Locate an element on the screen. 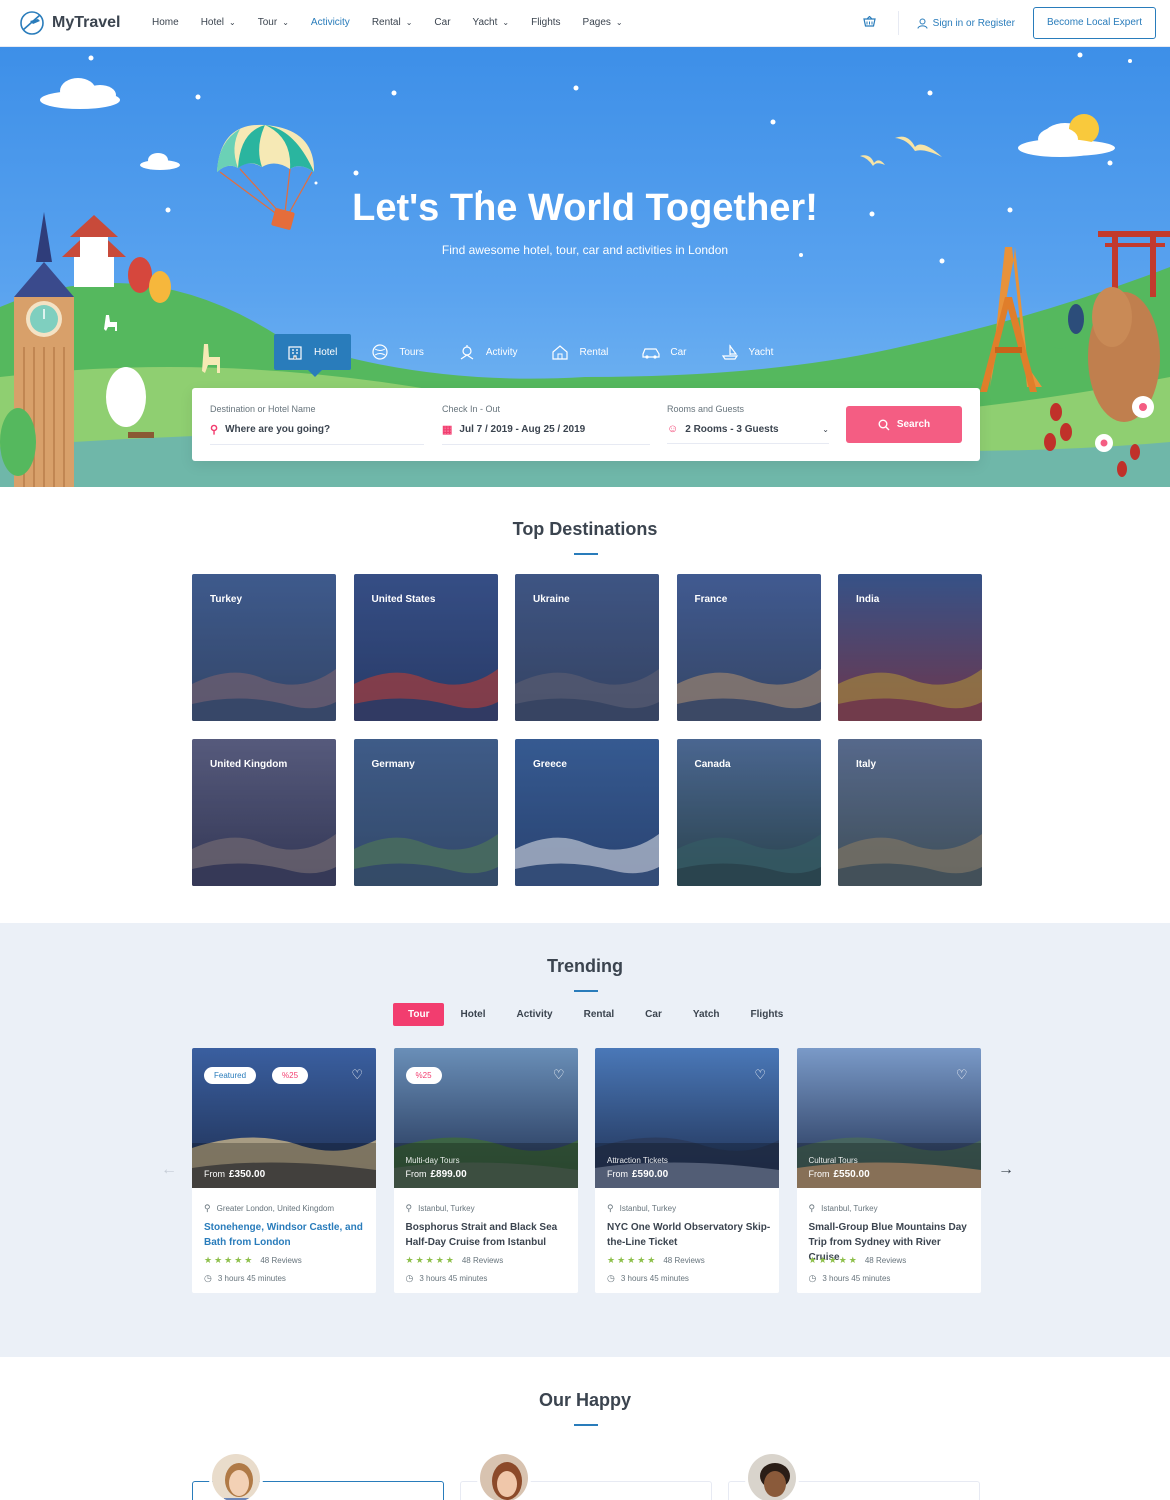 This screenshot has width=1170, height=1500. destination-card-united-kingdom: United Kingdom is located at coordinates (264, 812).